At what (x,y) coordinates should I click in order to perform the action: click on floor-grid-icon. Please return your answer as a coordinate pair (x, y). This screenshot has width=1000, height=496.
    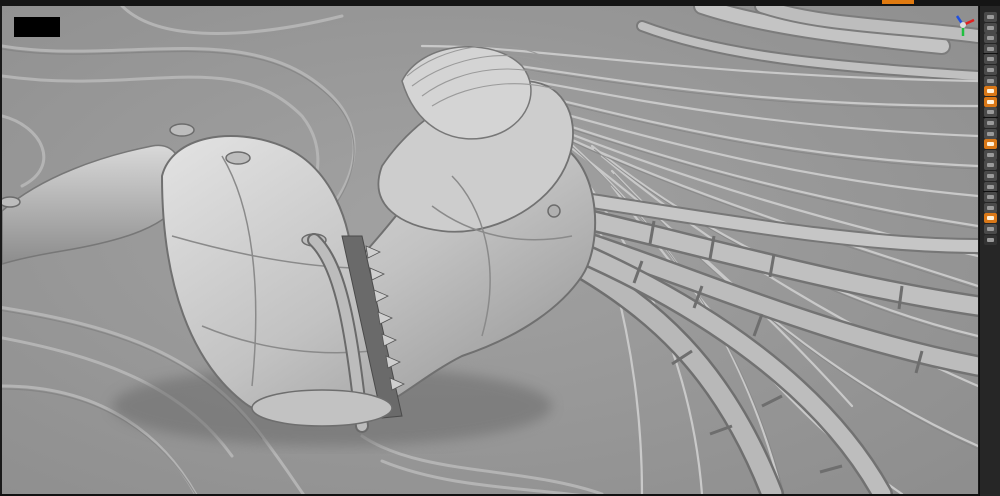
    Looking at the image, I should click on (990, 27).